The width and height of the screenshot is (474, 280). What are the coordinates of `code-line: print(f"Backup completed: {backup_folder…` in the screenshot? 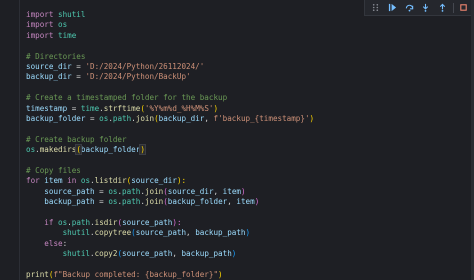 It's located at (250, 275).